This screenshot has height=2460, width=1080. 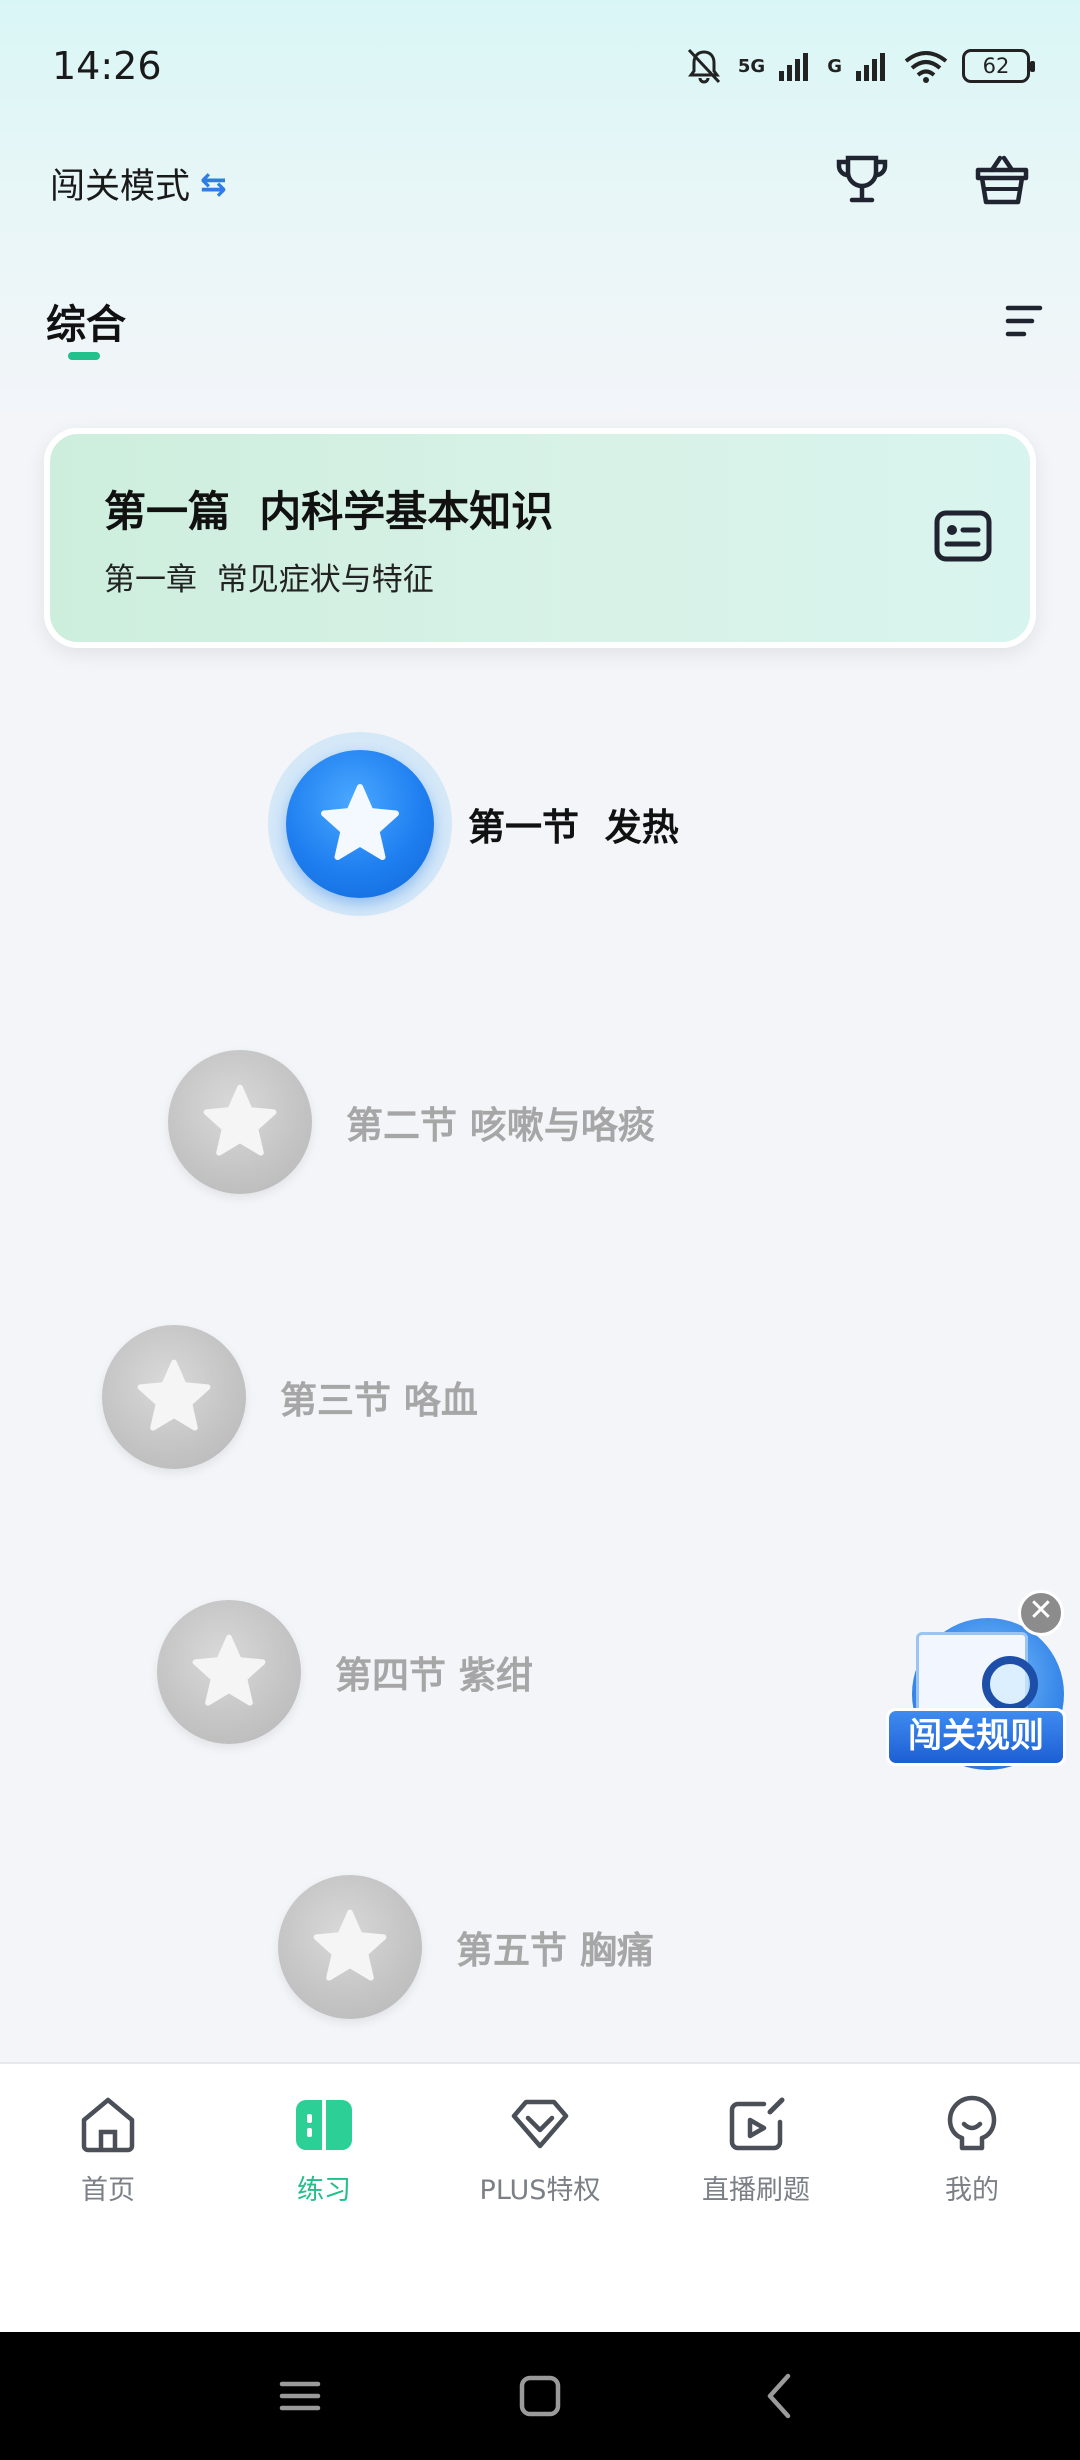 What do you see at coordinates (324, 2190) in the screenshot?
I see `nav-label: 练习` at bounding box center [324, 2190].